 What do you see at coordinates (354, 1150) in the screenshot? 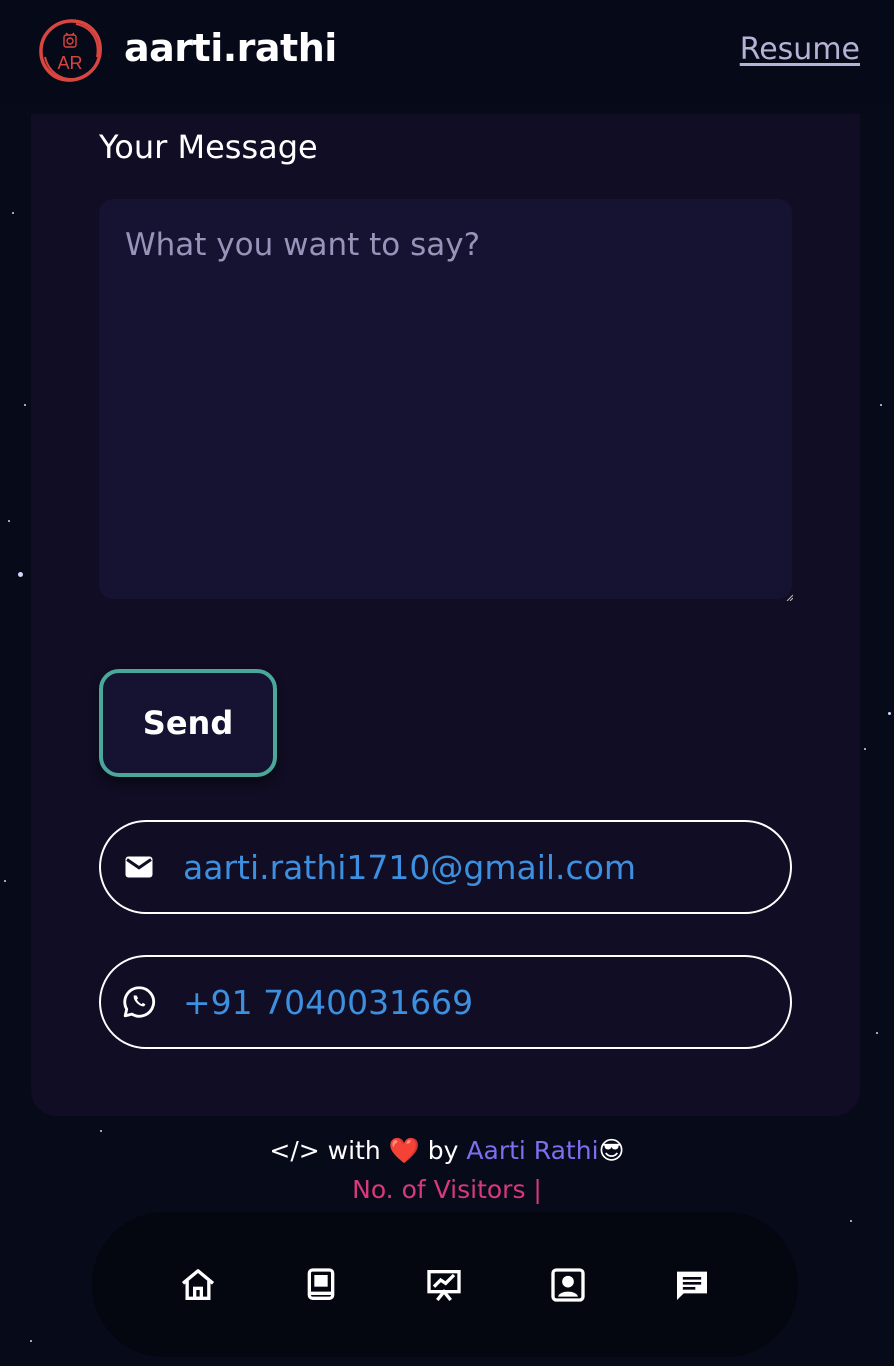
I see `footer-with: with` at bounding box center [354, 1150].